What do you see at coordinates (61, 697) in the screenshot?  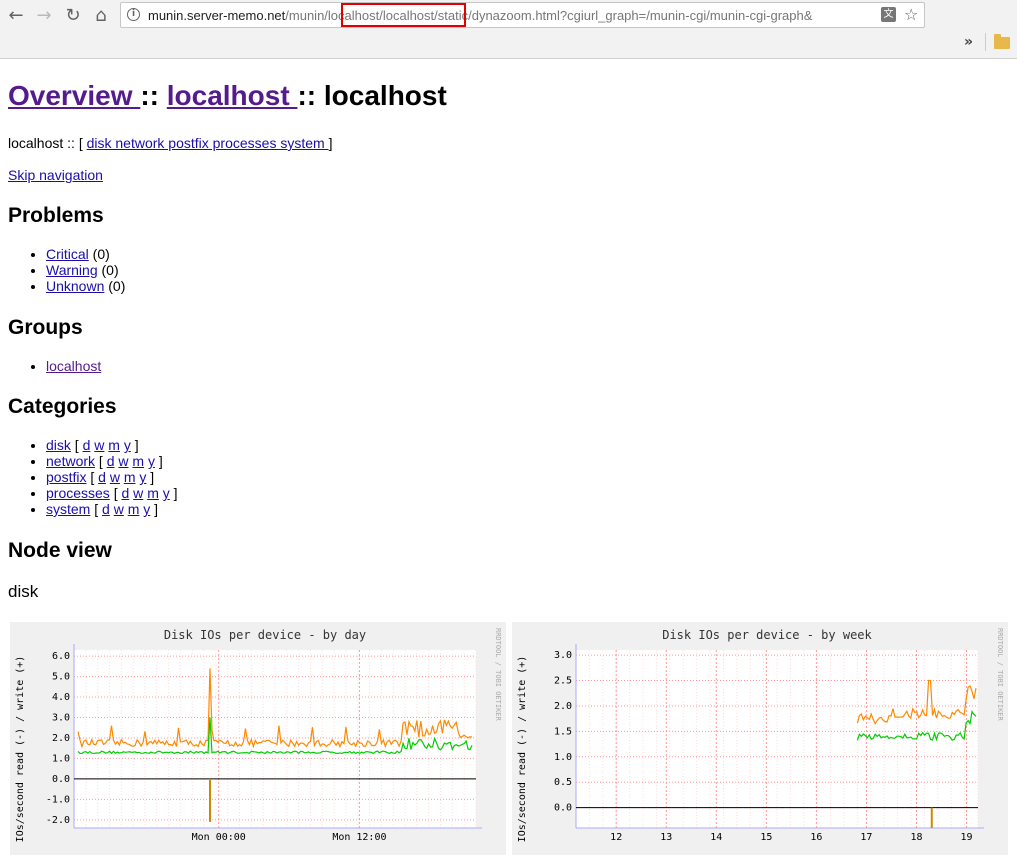 I see `y-tick-label: 4.0` at bounding box center [61, 697].